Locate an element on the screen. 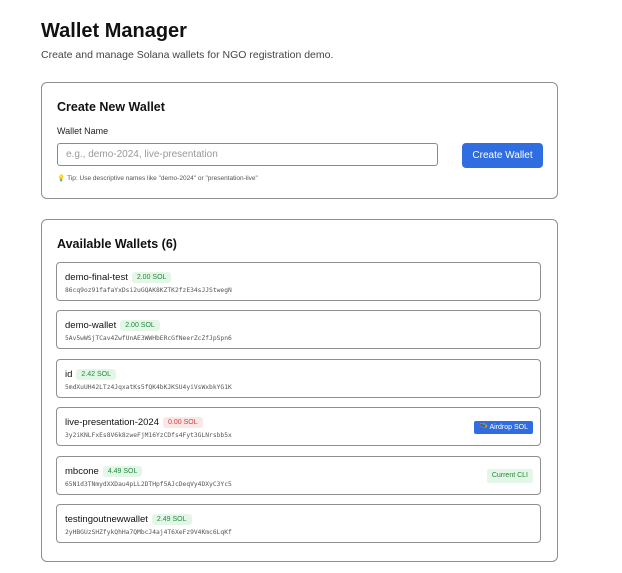  wallet-name-text: demo-final-test is located at coordinates (96, 277).